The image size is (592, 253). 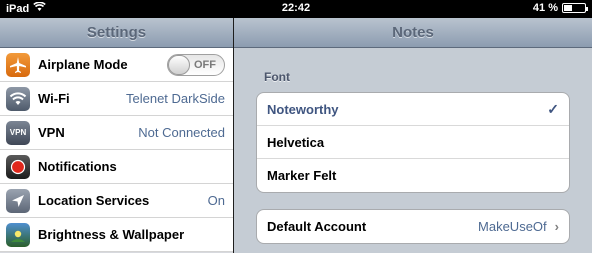 I want to click on battery-percent: 41 %, so click(x=545, y=8).